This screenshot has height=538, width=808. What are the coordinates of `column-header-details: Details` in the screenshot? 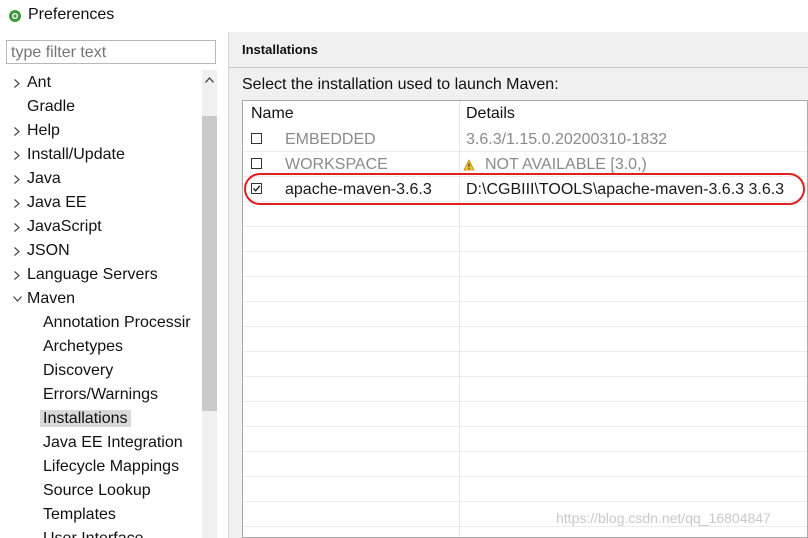 It's located at (490, 114).